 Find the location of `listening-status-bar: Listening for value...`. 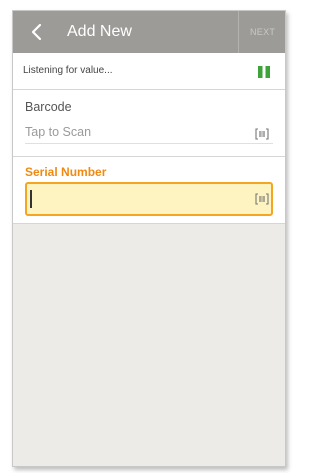

listening-status-bar: Listening for value... is located at coordinates (149, 71).